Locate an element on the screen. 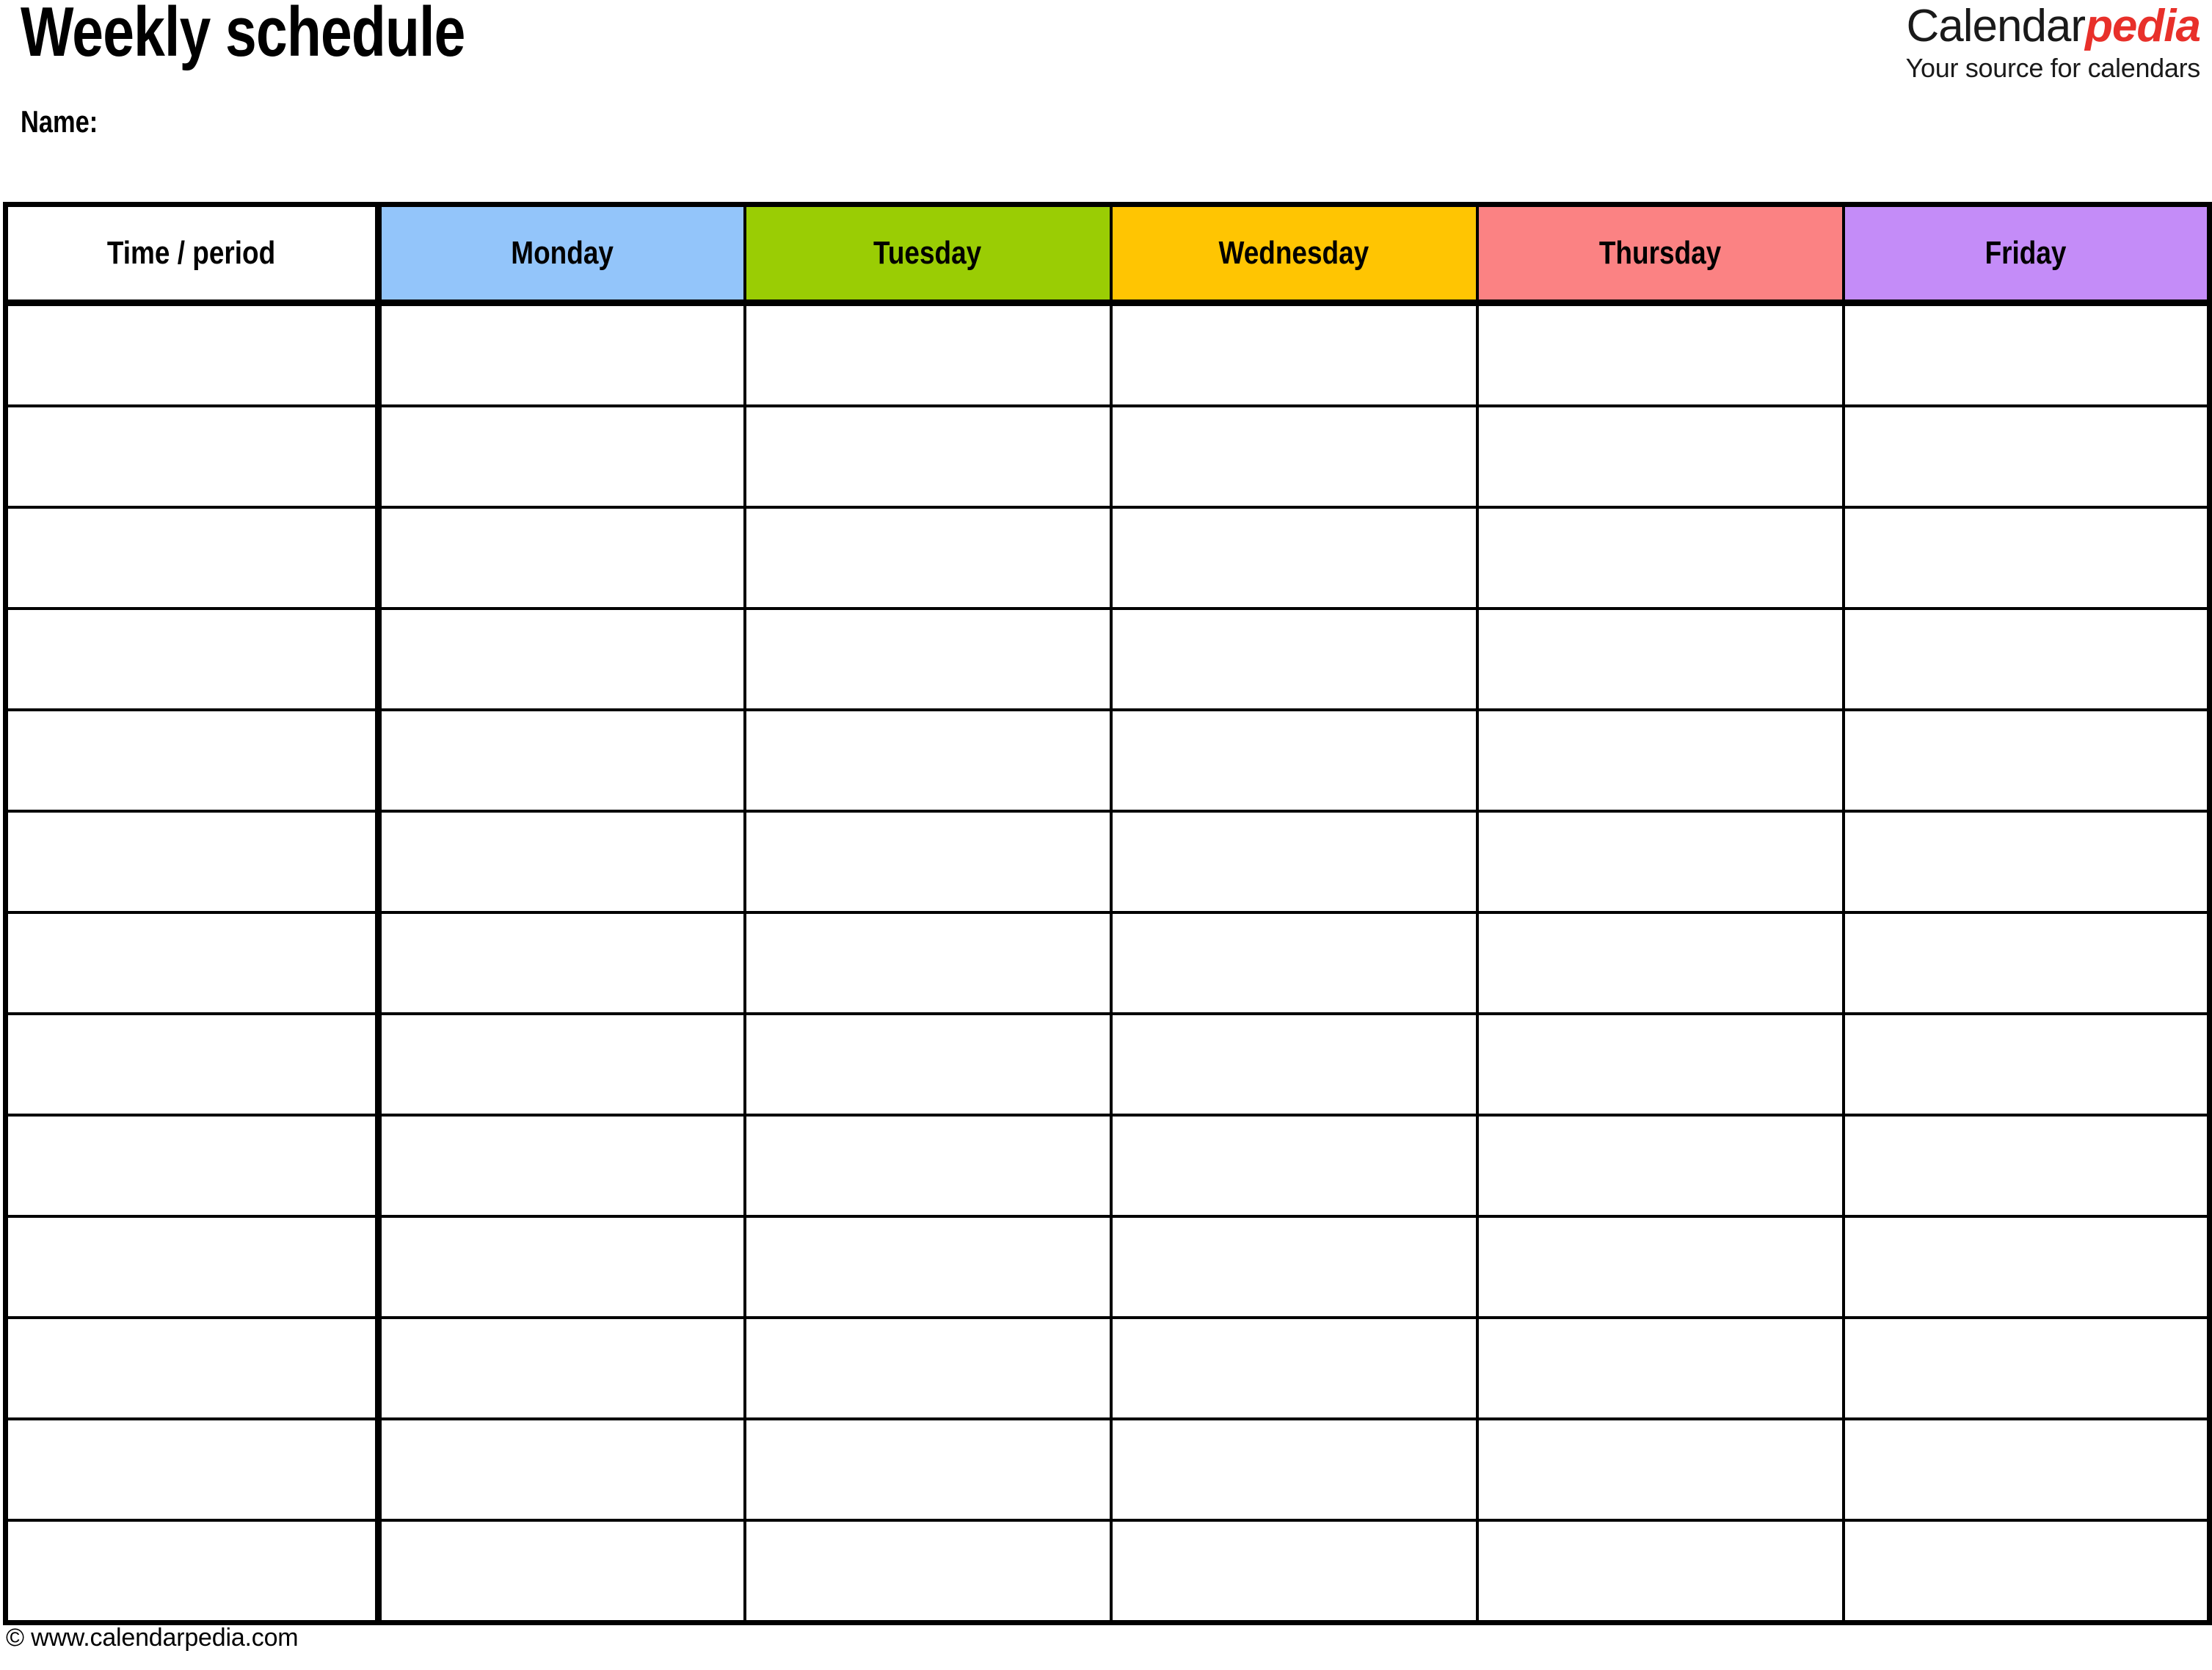  column-header-label: Tuesday is located at coordinates (927, 253).